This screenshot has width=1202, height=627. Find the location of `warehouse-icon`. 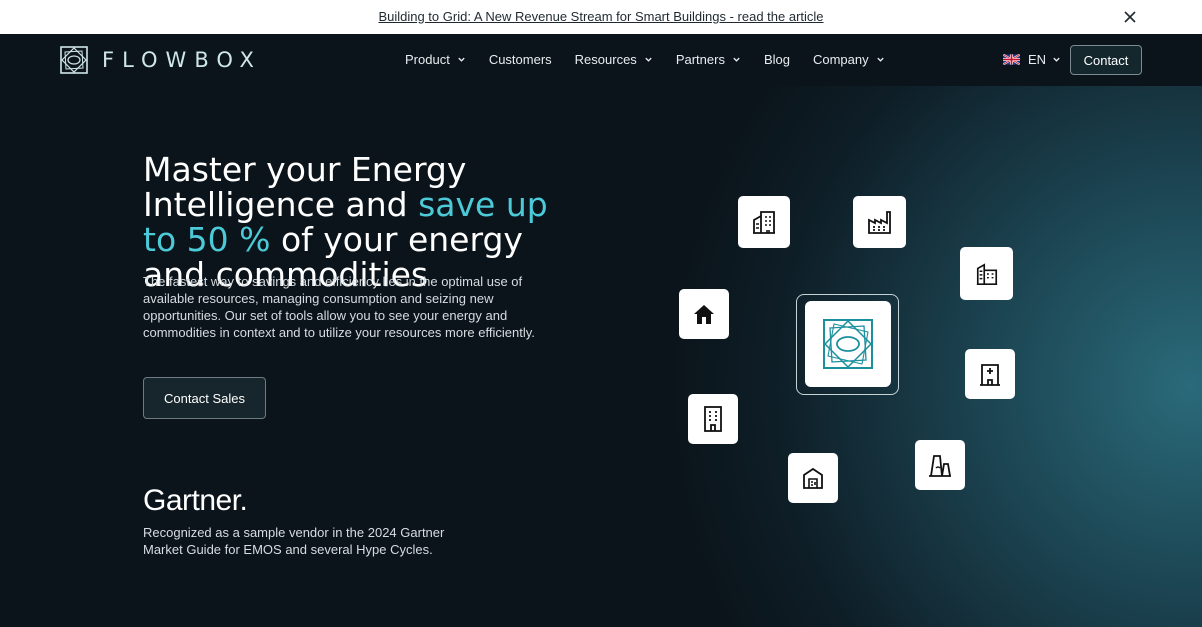

warehouse-icon is located at coordinates (813, 478).